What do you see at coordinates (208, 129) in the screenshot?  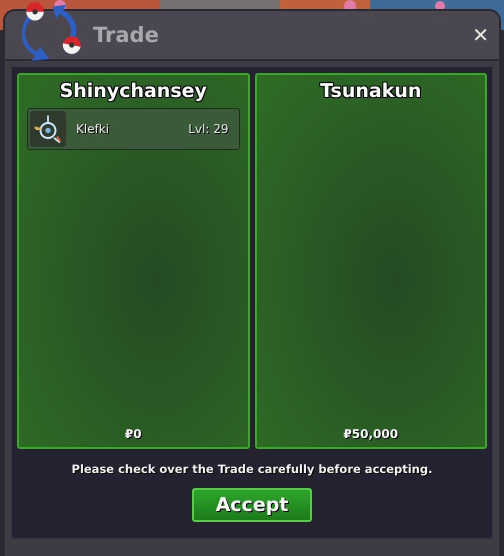 I see `pokemon-level: Lvl: 29` at bounding box center [208, 129].